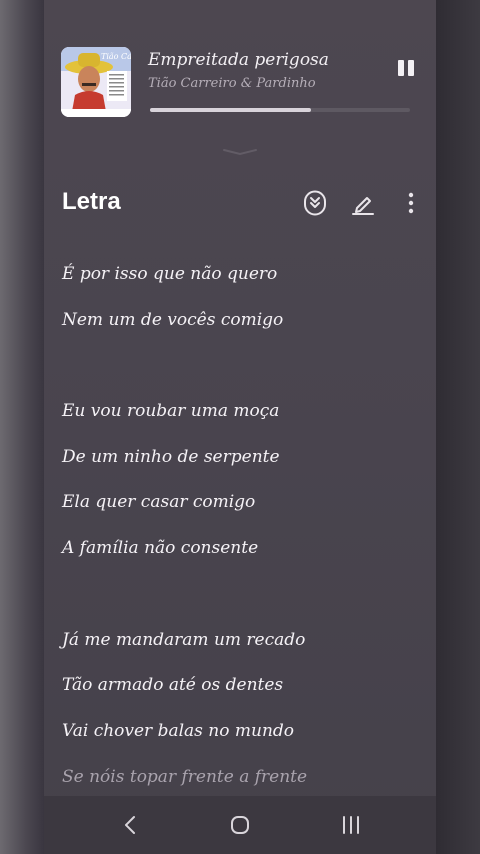 This screenshot has height=854, width=480. What do you see at coordinates (91, 201) in the screenshot?
I see `lyrics-title: Letra` at bounding box center [91, 201].